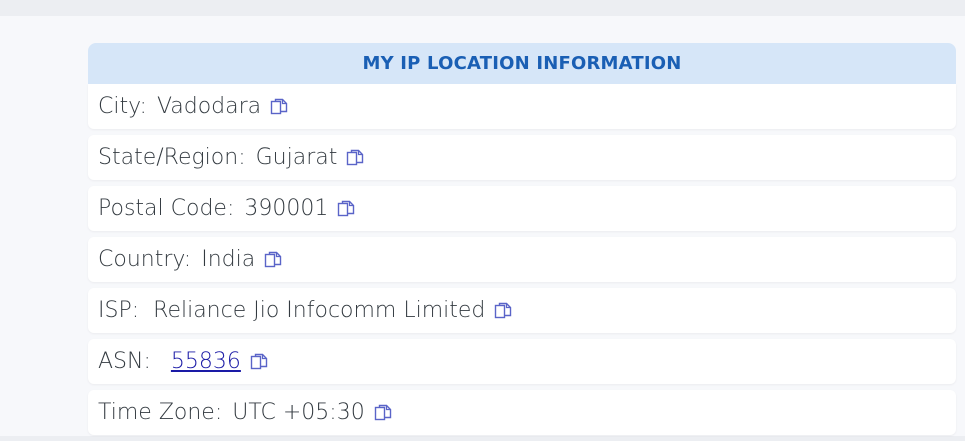 The image size is (965, 441). I want to click on isp-value: Reliance Jio Infocomm Limited, so click(319, 310).